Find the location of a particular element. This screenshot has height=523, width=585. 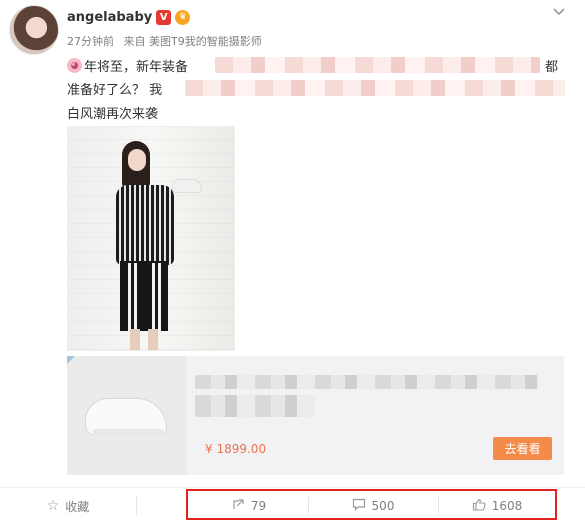

post-text-line3: 白风潮再次来袭 is located at coordinates (113, 114).